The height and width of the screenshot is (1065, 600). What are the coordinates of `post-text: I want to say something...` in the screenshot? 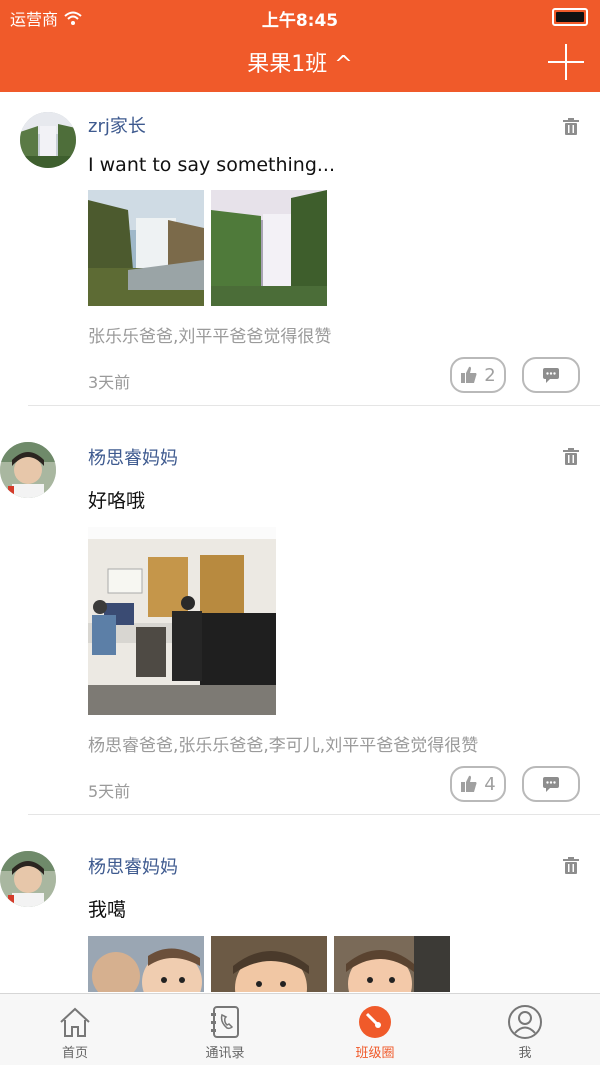 It's located at (212, 165).